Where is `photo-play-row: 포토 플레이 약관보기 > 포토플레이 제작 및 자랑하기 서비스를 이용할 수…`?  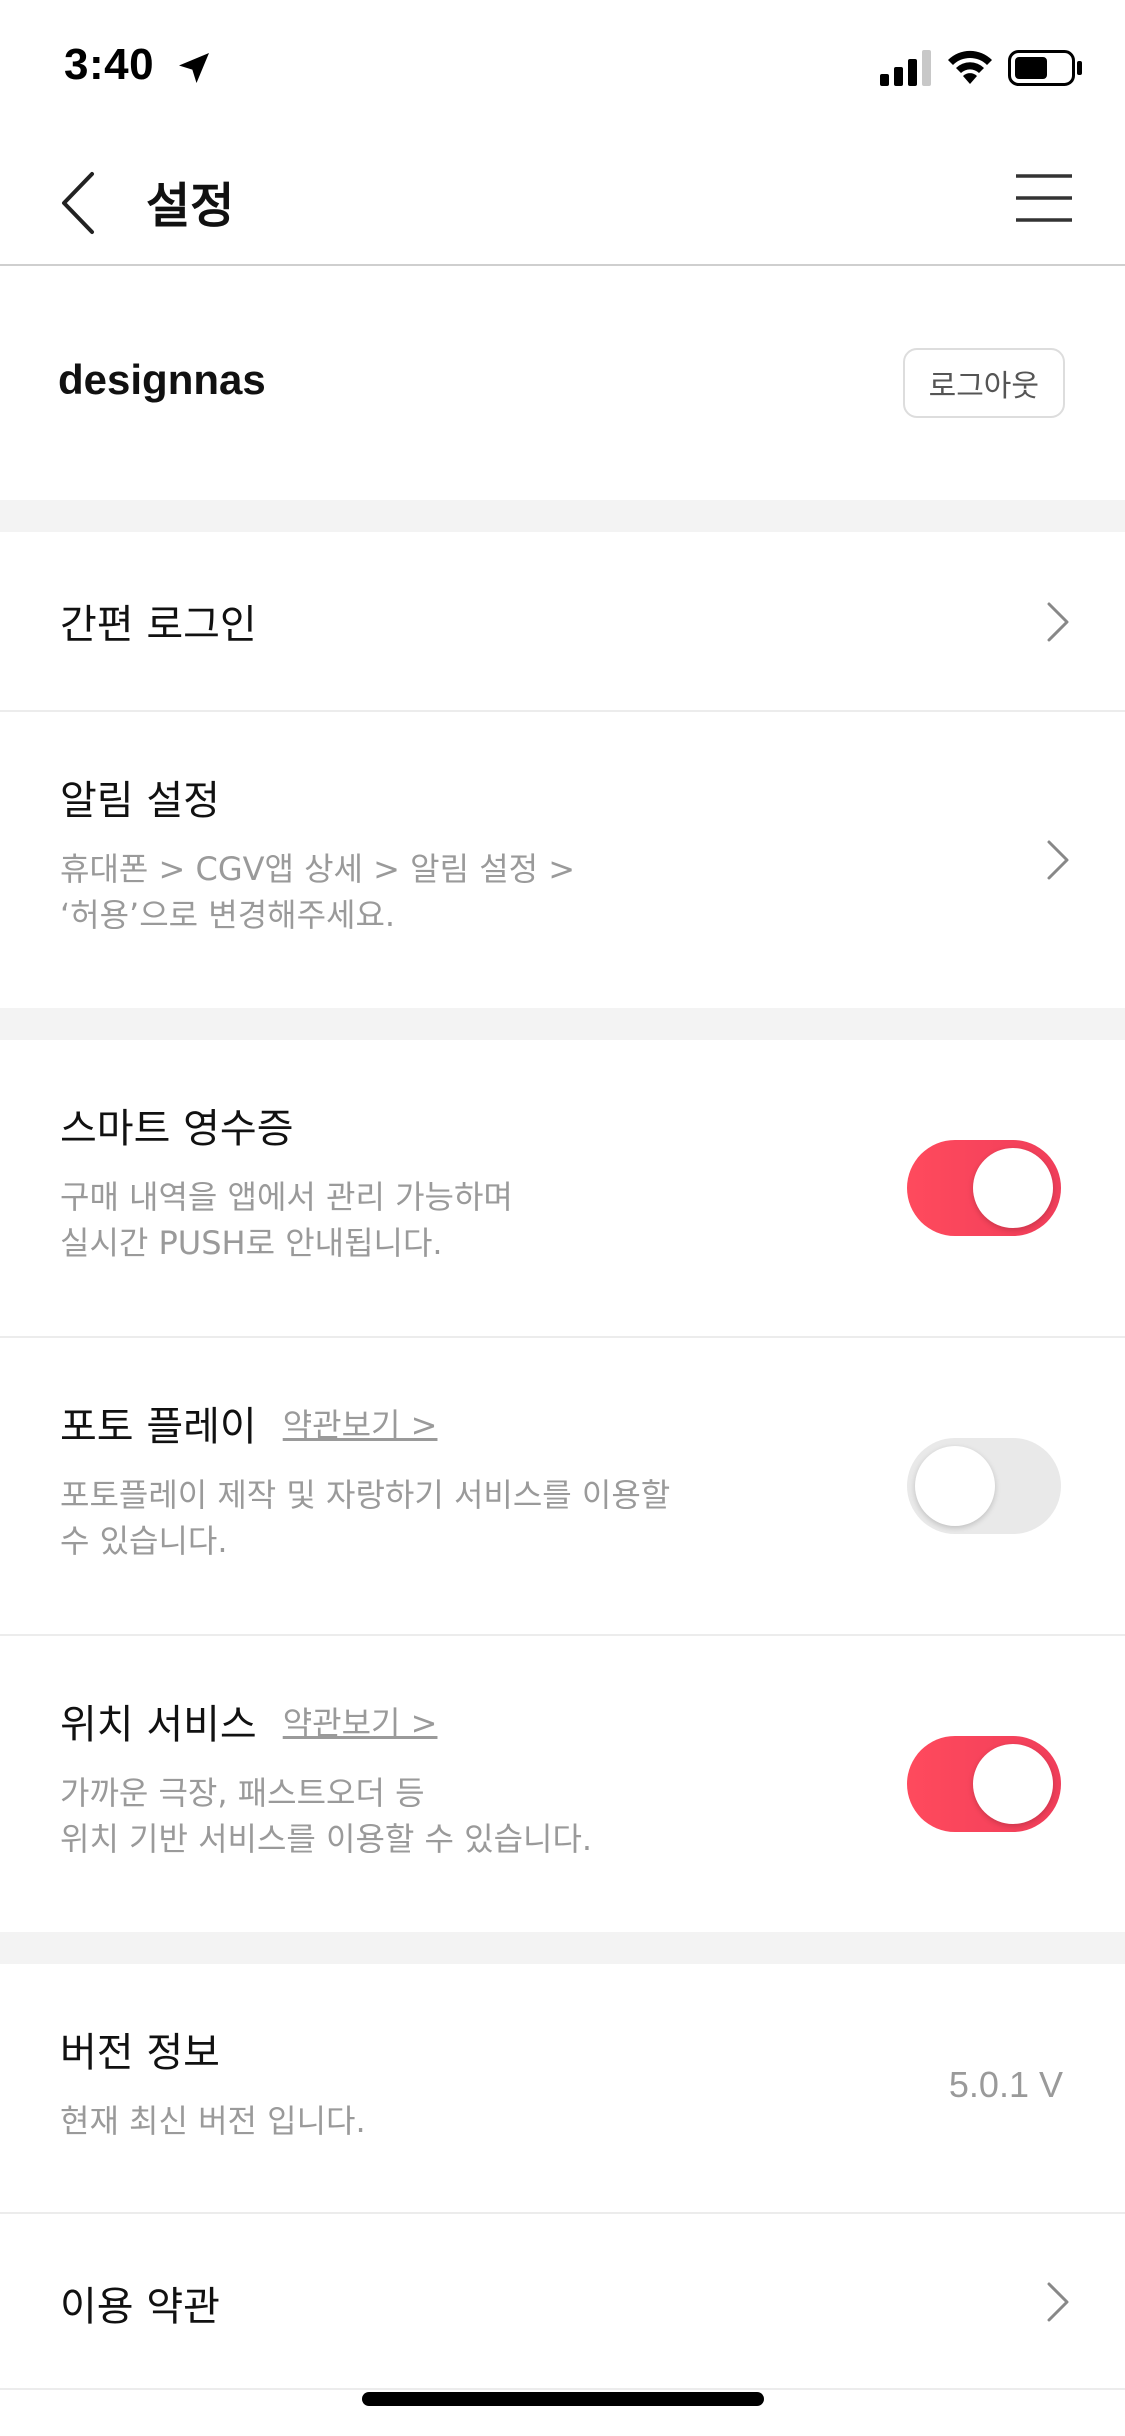 photo-play-row: 포토 플레이 약관보기 > 포토플레이 제작 및 자랑하기 서비스를 이용할 수… is located at coordinates (562, 1487).